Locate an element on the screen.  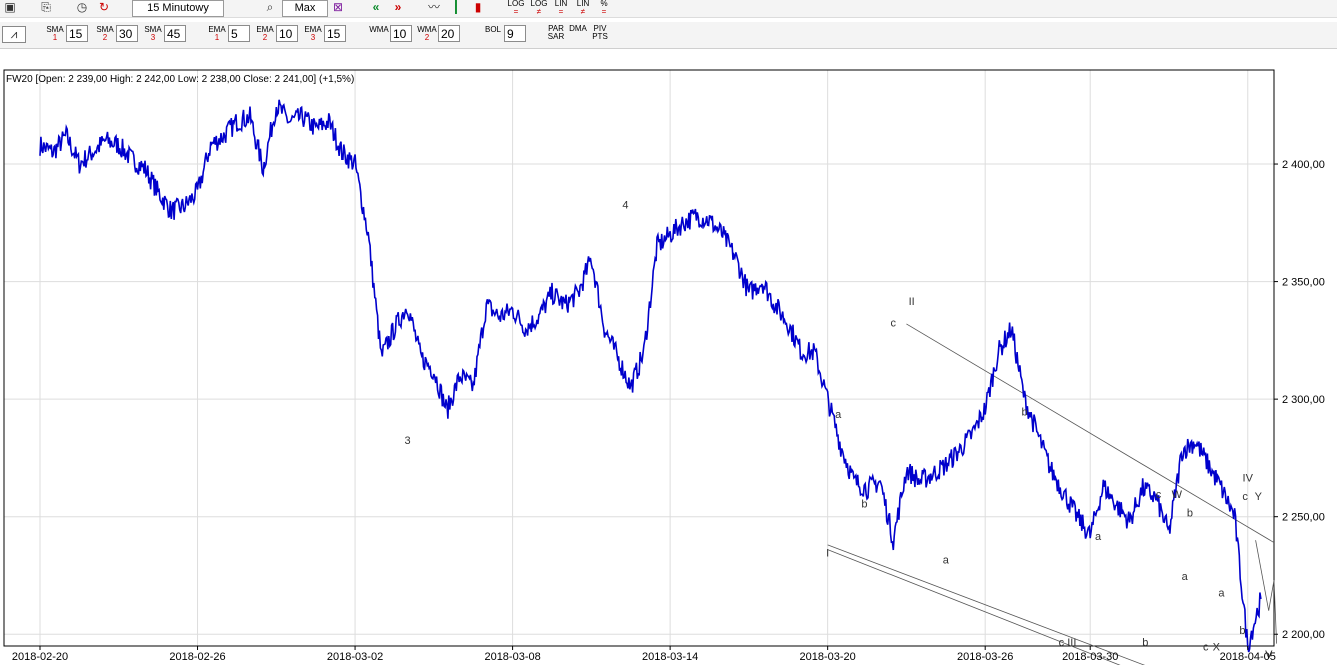
y-tick-label: 2 200,00 is located at coordinates (1303, 635).